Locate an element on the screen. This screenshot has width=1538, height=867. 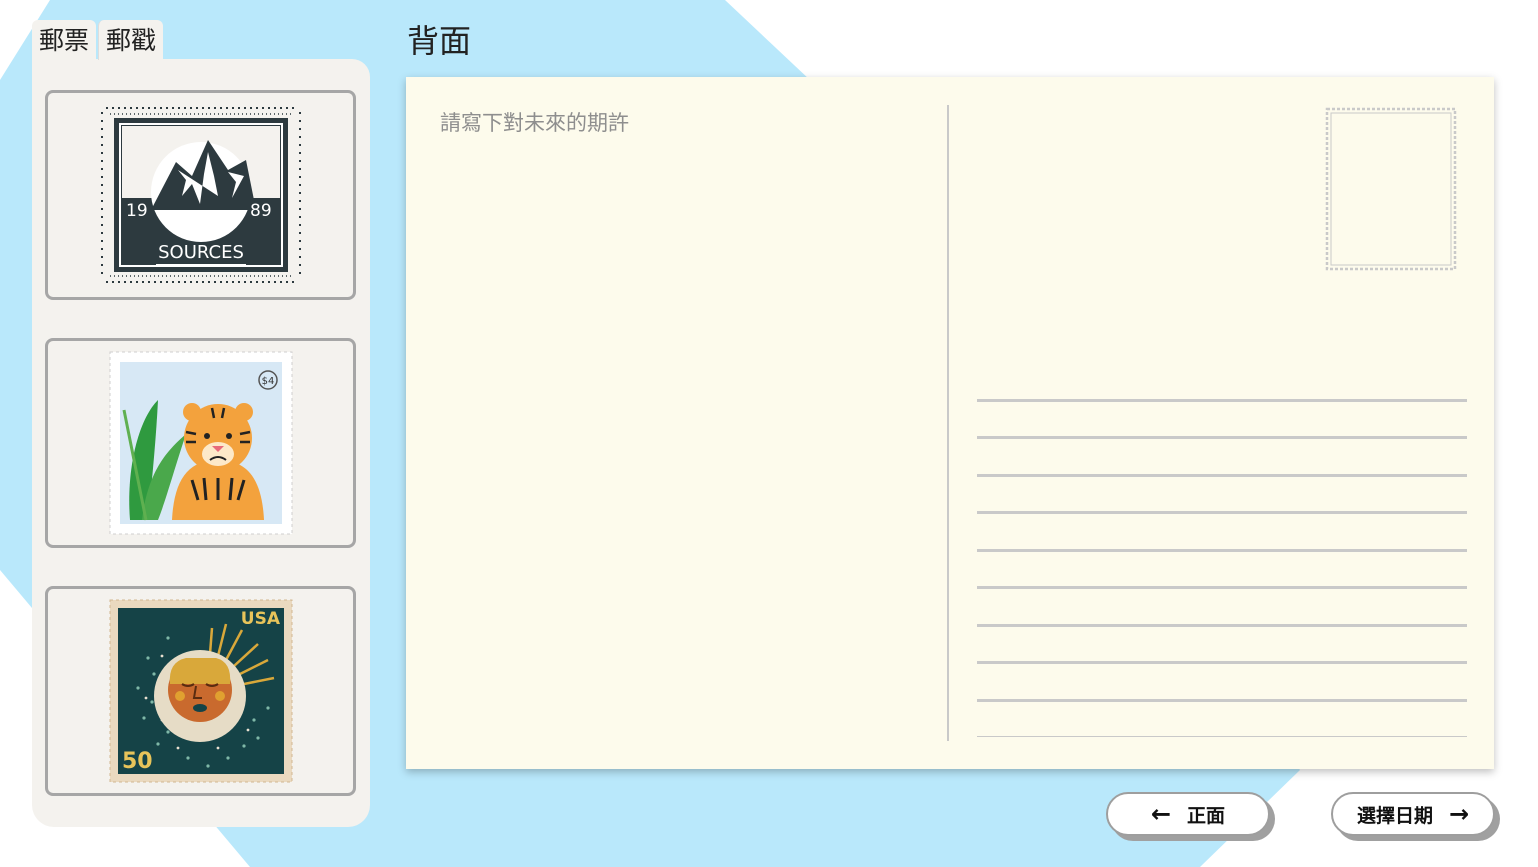
tab-stamps: 郵票 is located at coordinates (64, 40).